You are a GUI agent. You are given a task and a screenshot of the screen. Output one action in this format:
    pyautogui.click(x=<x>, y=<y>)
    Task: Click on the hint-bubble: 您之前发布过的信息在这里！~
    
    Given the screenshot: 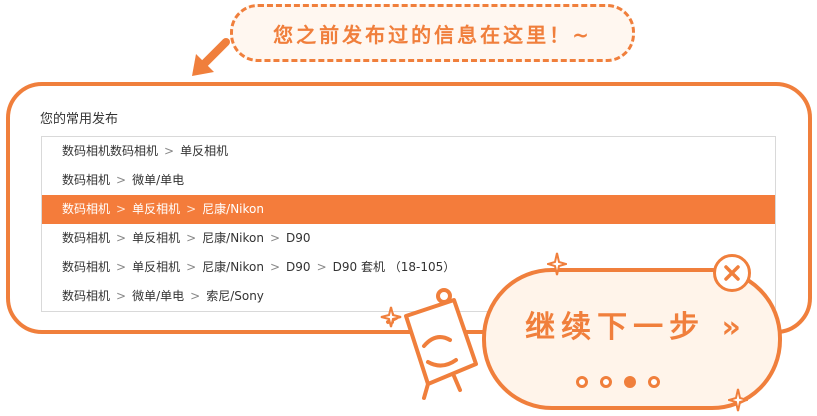 What is the action you would take?
    pyautogui.click(x=432, y=33)
    